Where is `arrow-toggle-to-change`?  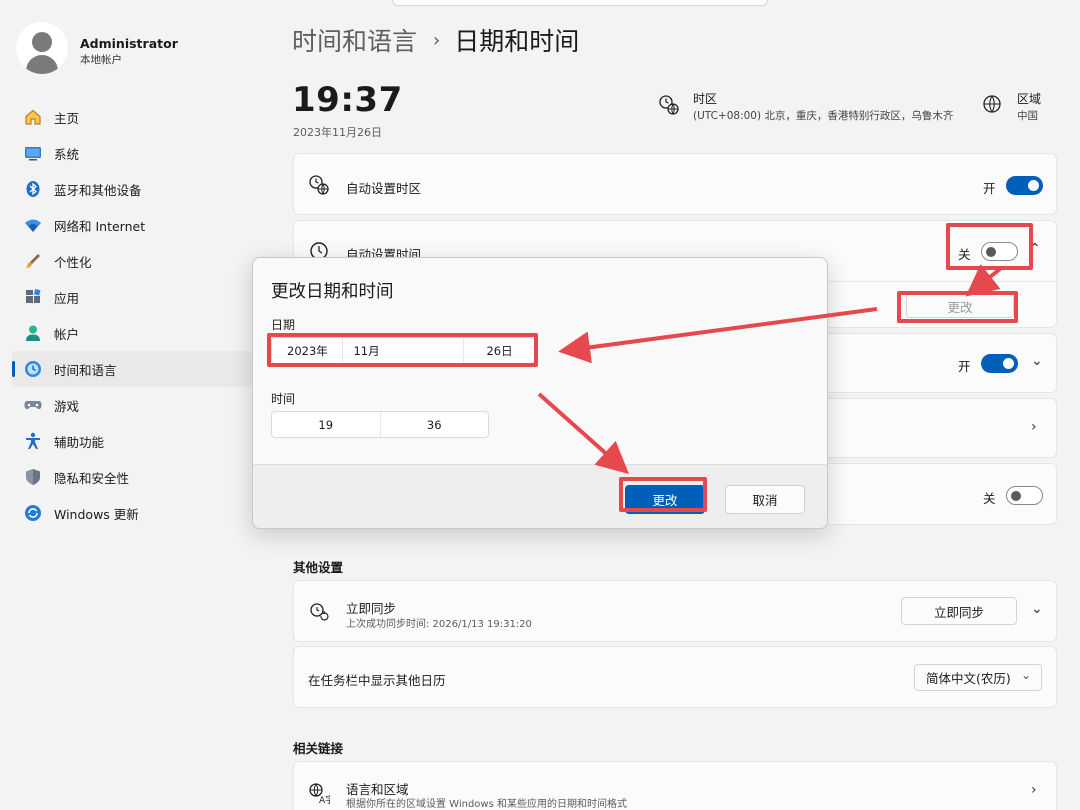 arrow-toggle-to-change is located at coordinates (983, 280).